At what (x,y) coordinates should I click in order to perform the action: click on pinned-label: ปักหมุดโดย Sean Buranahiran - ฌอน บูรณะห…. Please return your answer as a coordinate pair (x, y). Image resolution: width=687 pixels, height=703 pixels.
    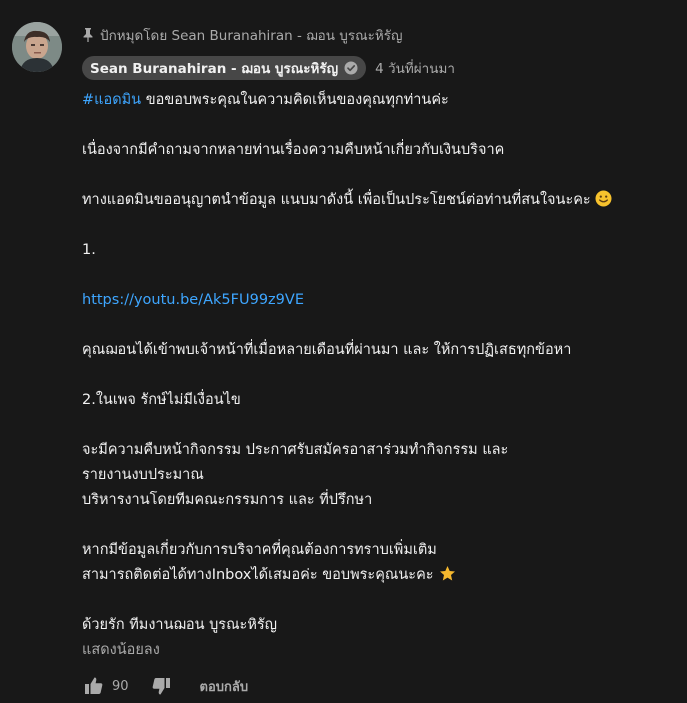
    Looking at the image, I should click on (242, 35).